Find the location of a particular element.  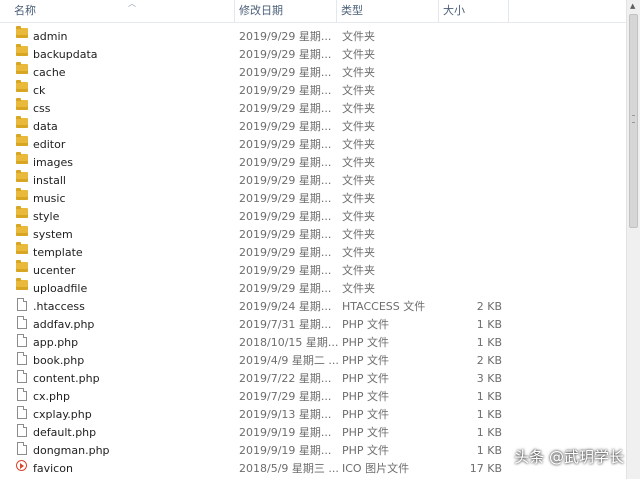

file-row: style 2019/9/29 星期... 文件夹 is located at coordinates (313, 216).